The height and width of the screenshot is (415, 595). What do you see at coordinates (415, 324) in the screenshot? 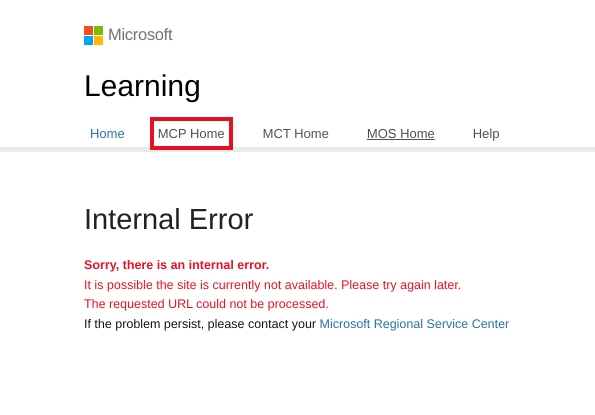
I see `service-center-link: Microsoft Regional Service Center` at bounding box center [415, 324].